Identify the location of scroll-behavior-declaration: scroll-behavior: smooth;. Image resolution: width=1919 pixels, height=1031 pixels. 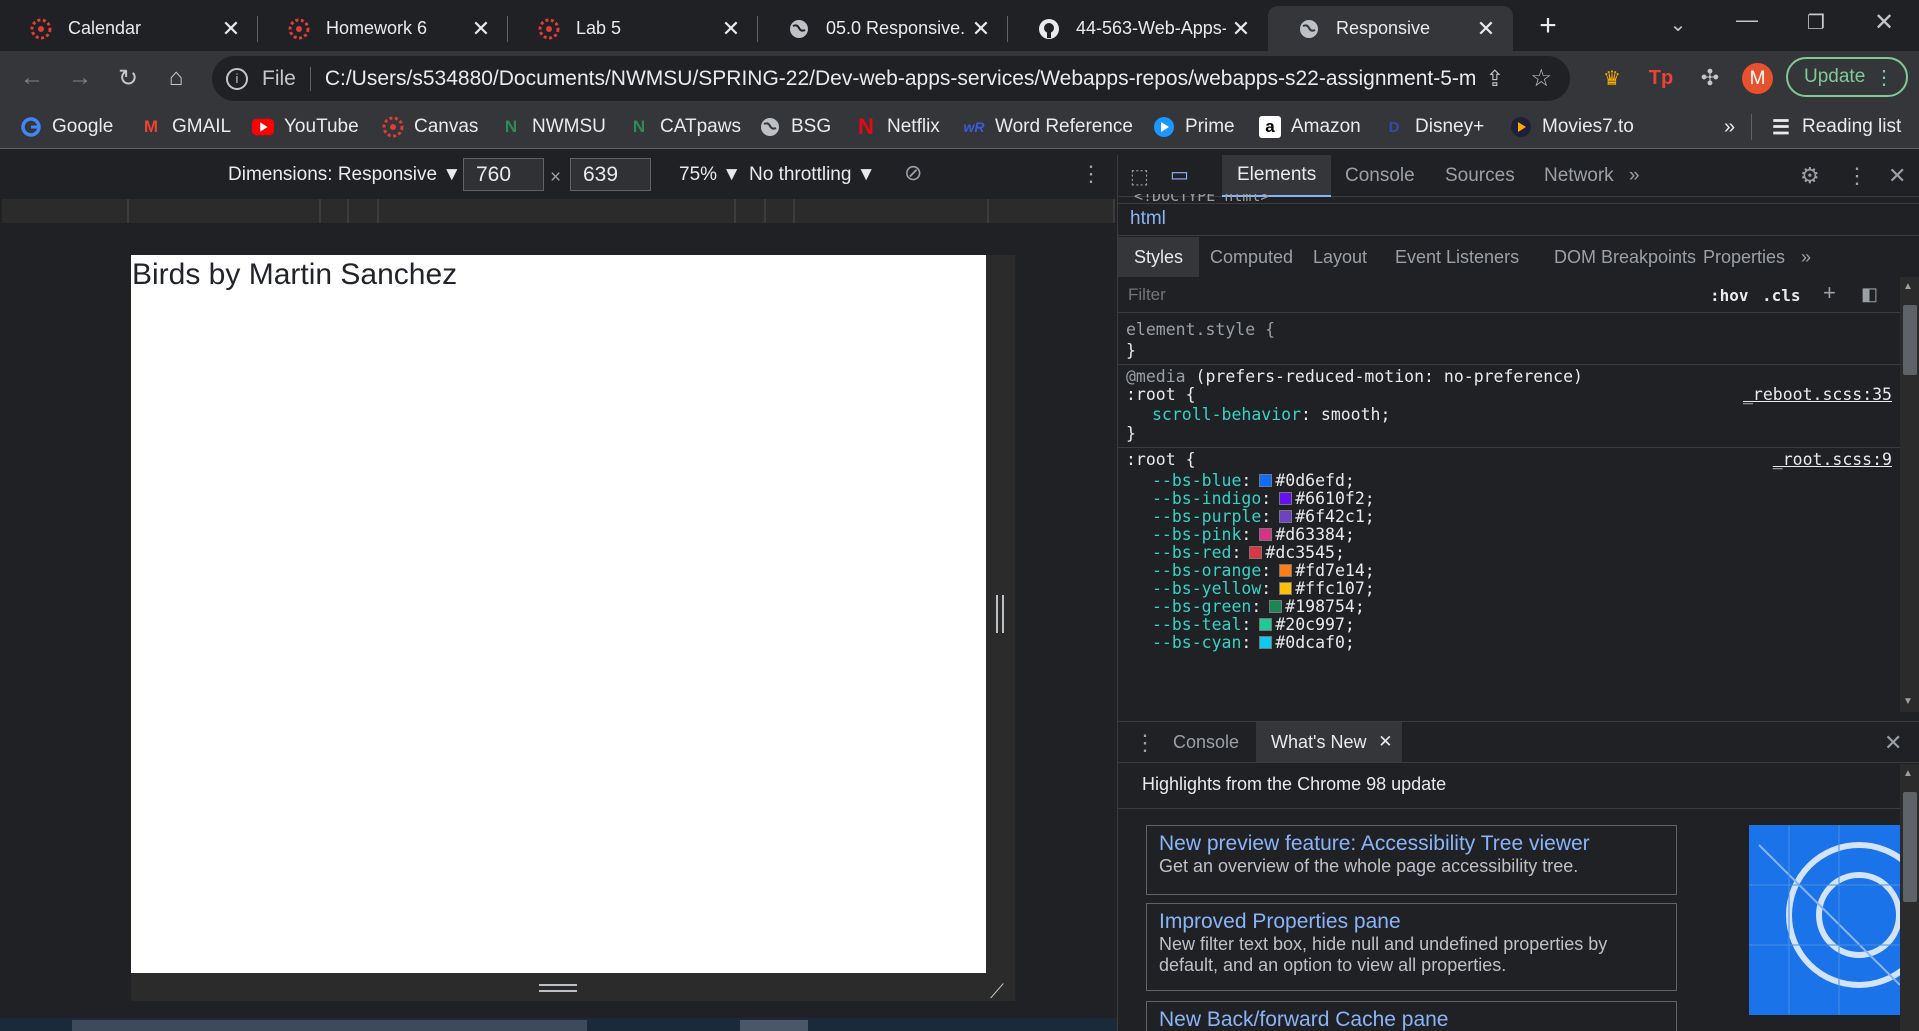
(1271, 414).